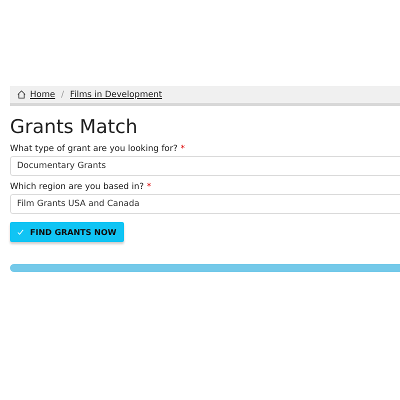  Describe the element at coordinates (43, 95) in the screenshot. I see `breadcrumb-link: Home` at that location.